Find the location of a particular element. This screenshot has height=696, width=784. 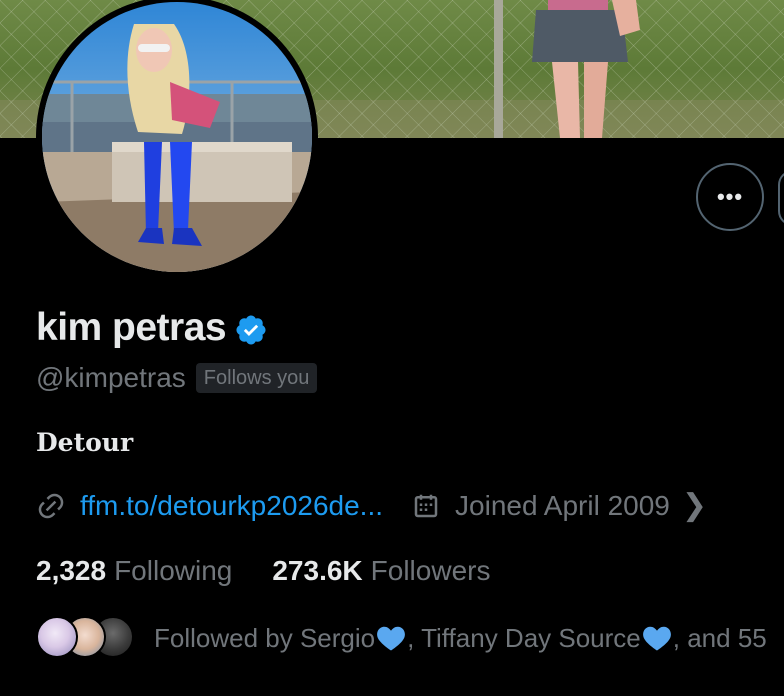

link-icon is located at coordinates (51, 505).